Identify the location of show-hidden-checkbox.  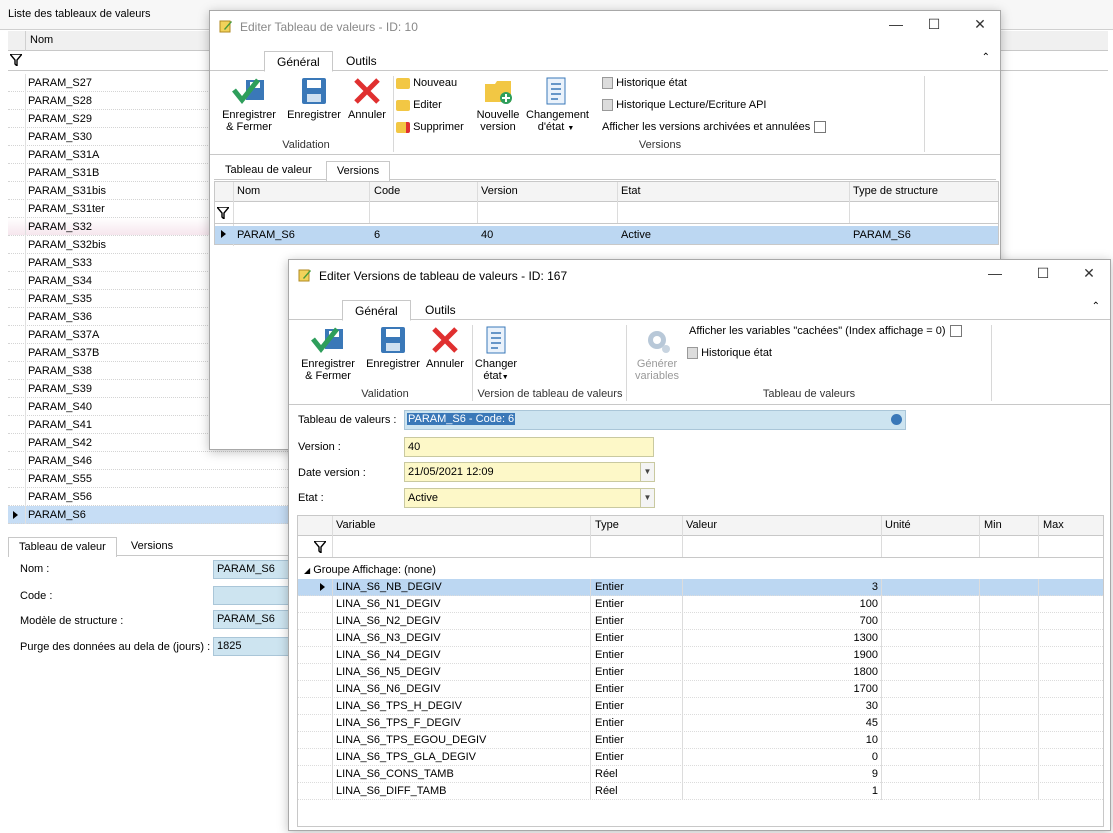
(955, 331).